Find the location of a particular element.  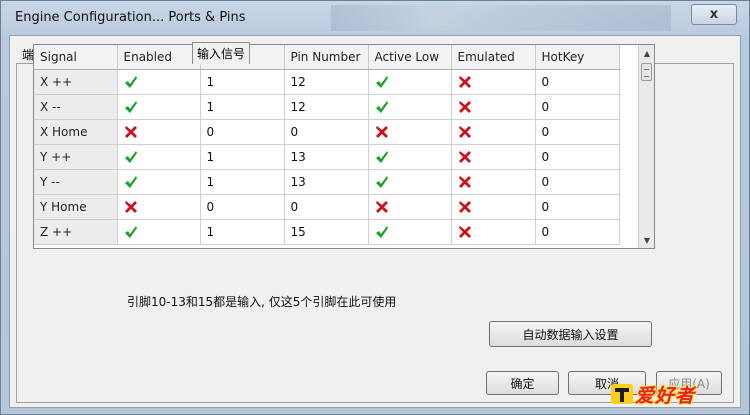

table-row: Z ++ 1 15 0 is located at coordinates (327, 232).